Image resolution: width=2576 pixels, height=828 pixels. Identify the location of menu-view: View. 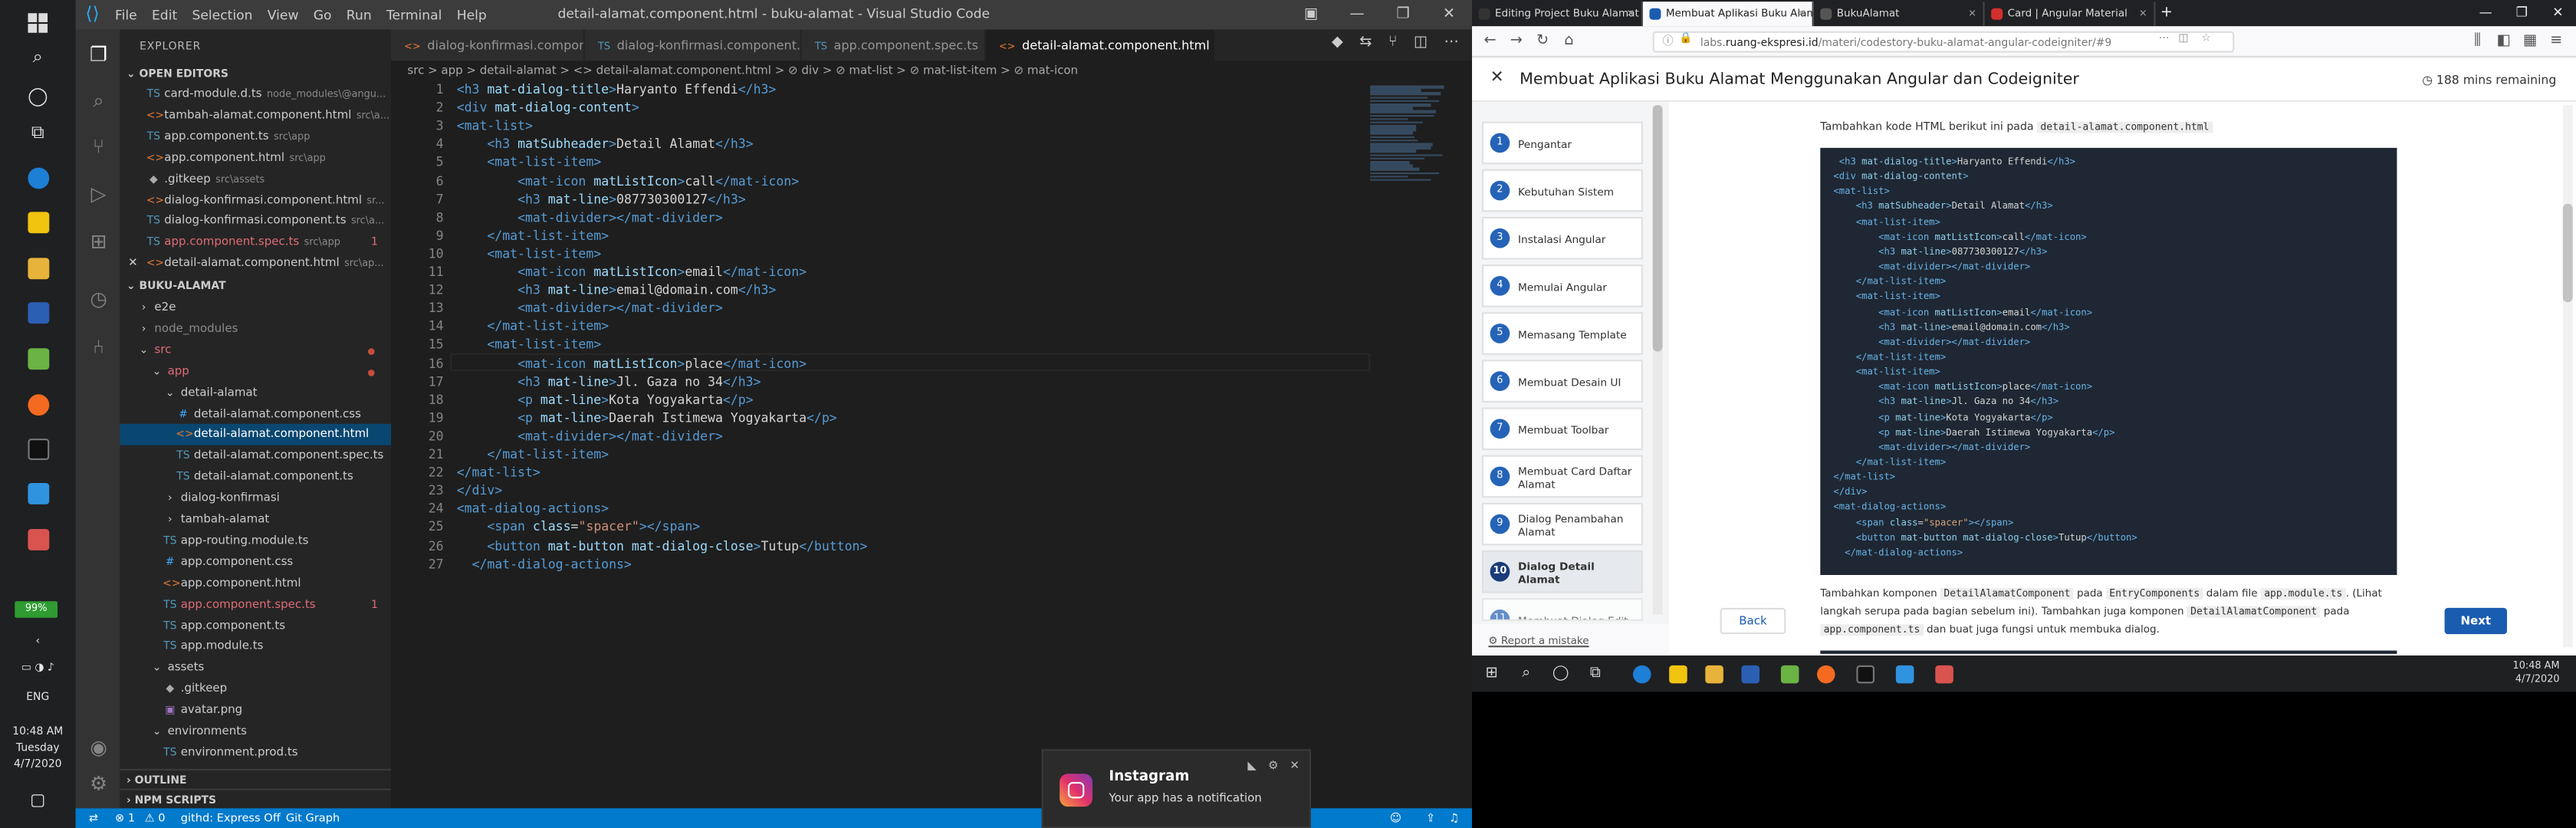
(284, 15).